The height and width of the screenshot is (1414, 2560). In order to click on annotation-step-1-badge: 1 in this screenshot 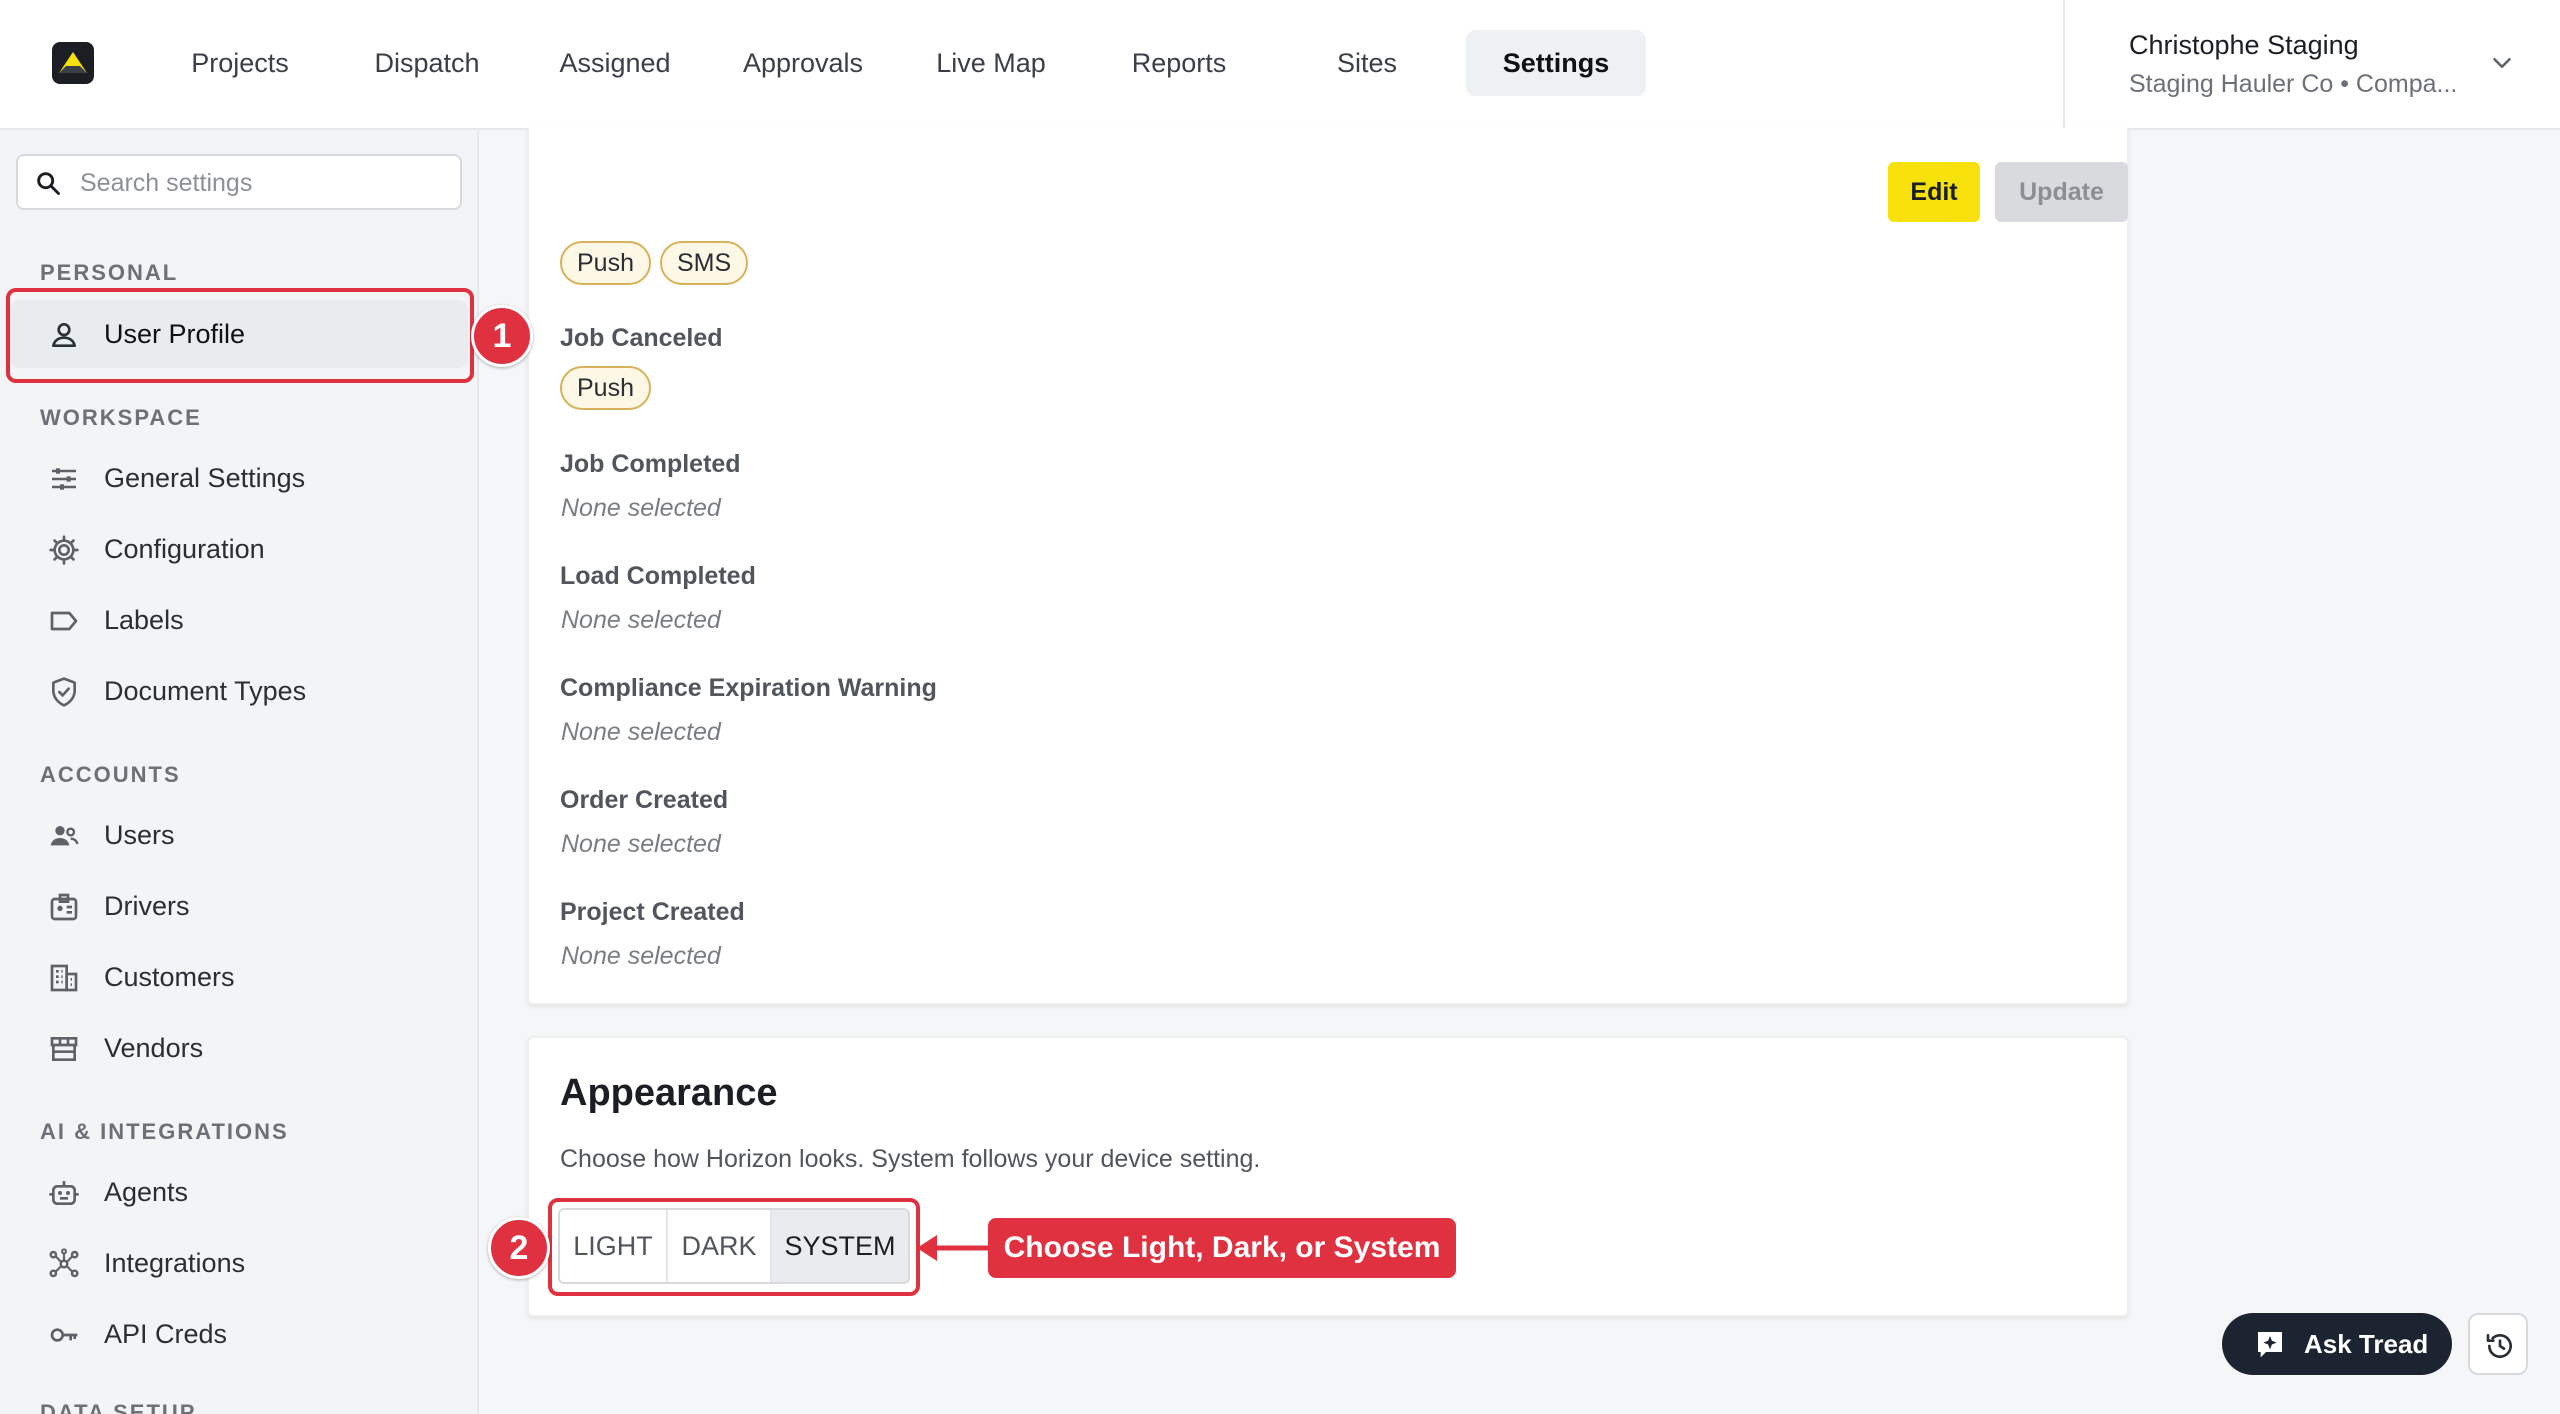, I will do `click(502, 336)`.